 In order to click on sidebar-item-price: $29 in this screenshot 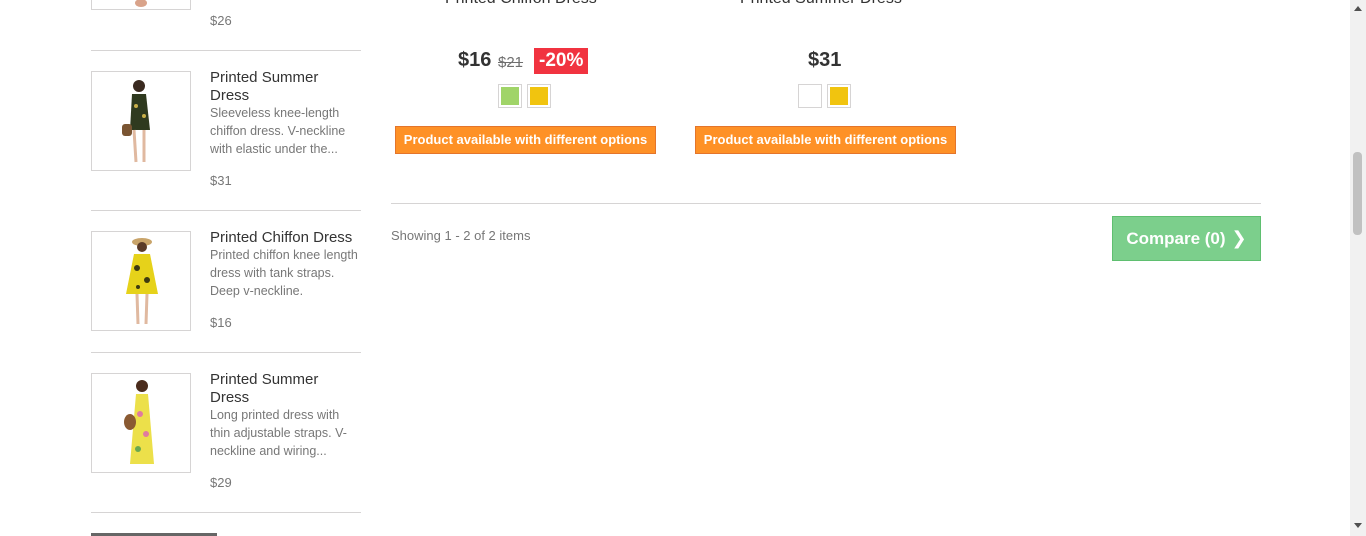, I will do `click(221, 482)`.